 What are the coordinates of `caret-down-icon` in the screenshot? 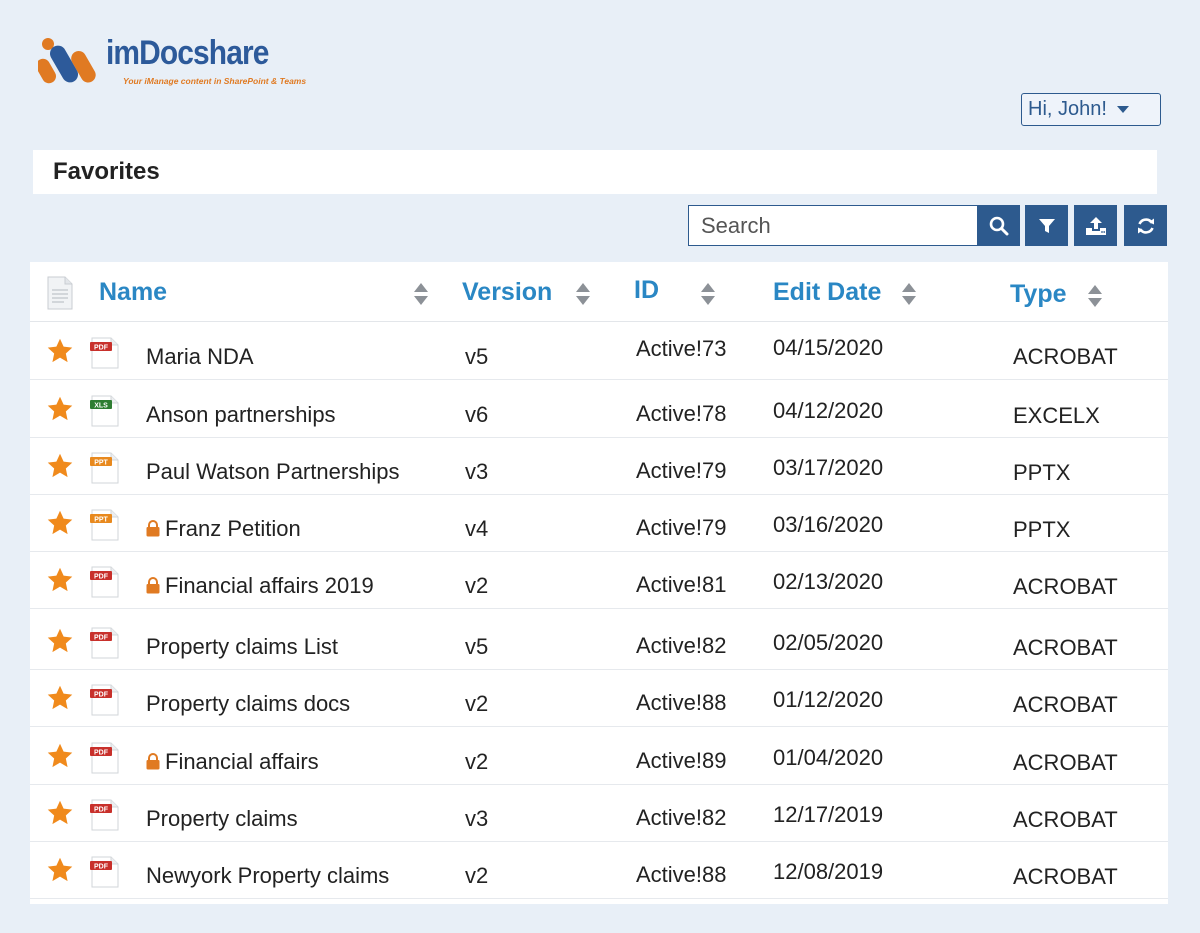 It's located at (1122, 109).